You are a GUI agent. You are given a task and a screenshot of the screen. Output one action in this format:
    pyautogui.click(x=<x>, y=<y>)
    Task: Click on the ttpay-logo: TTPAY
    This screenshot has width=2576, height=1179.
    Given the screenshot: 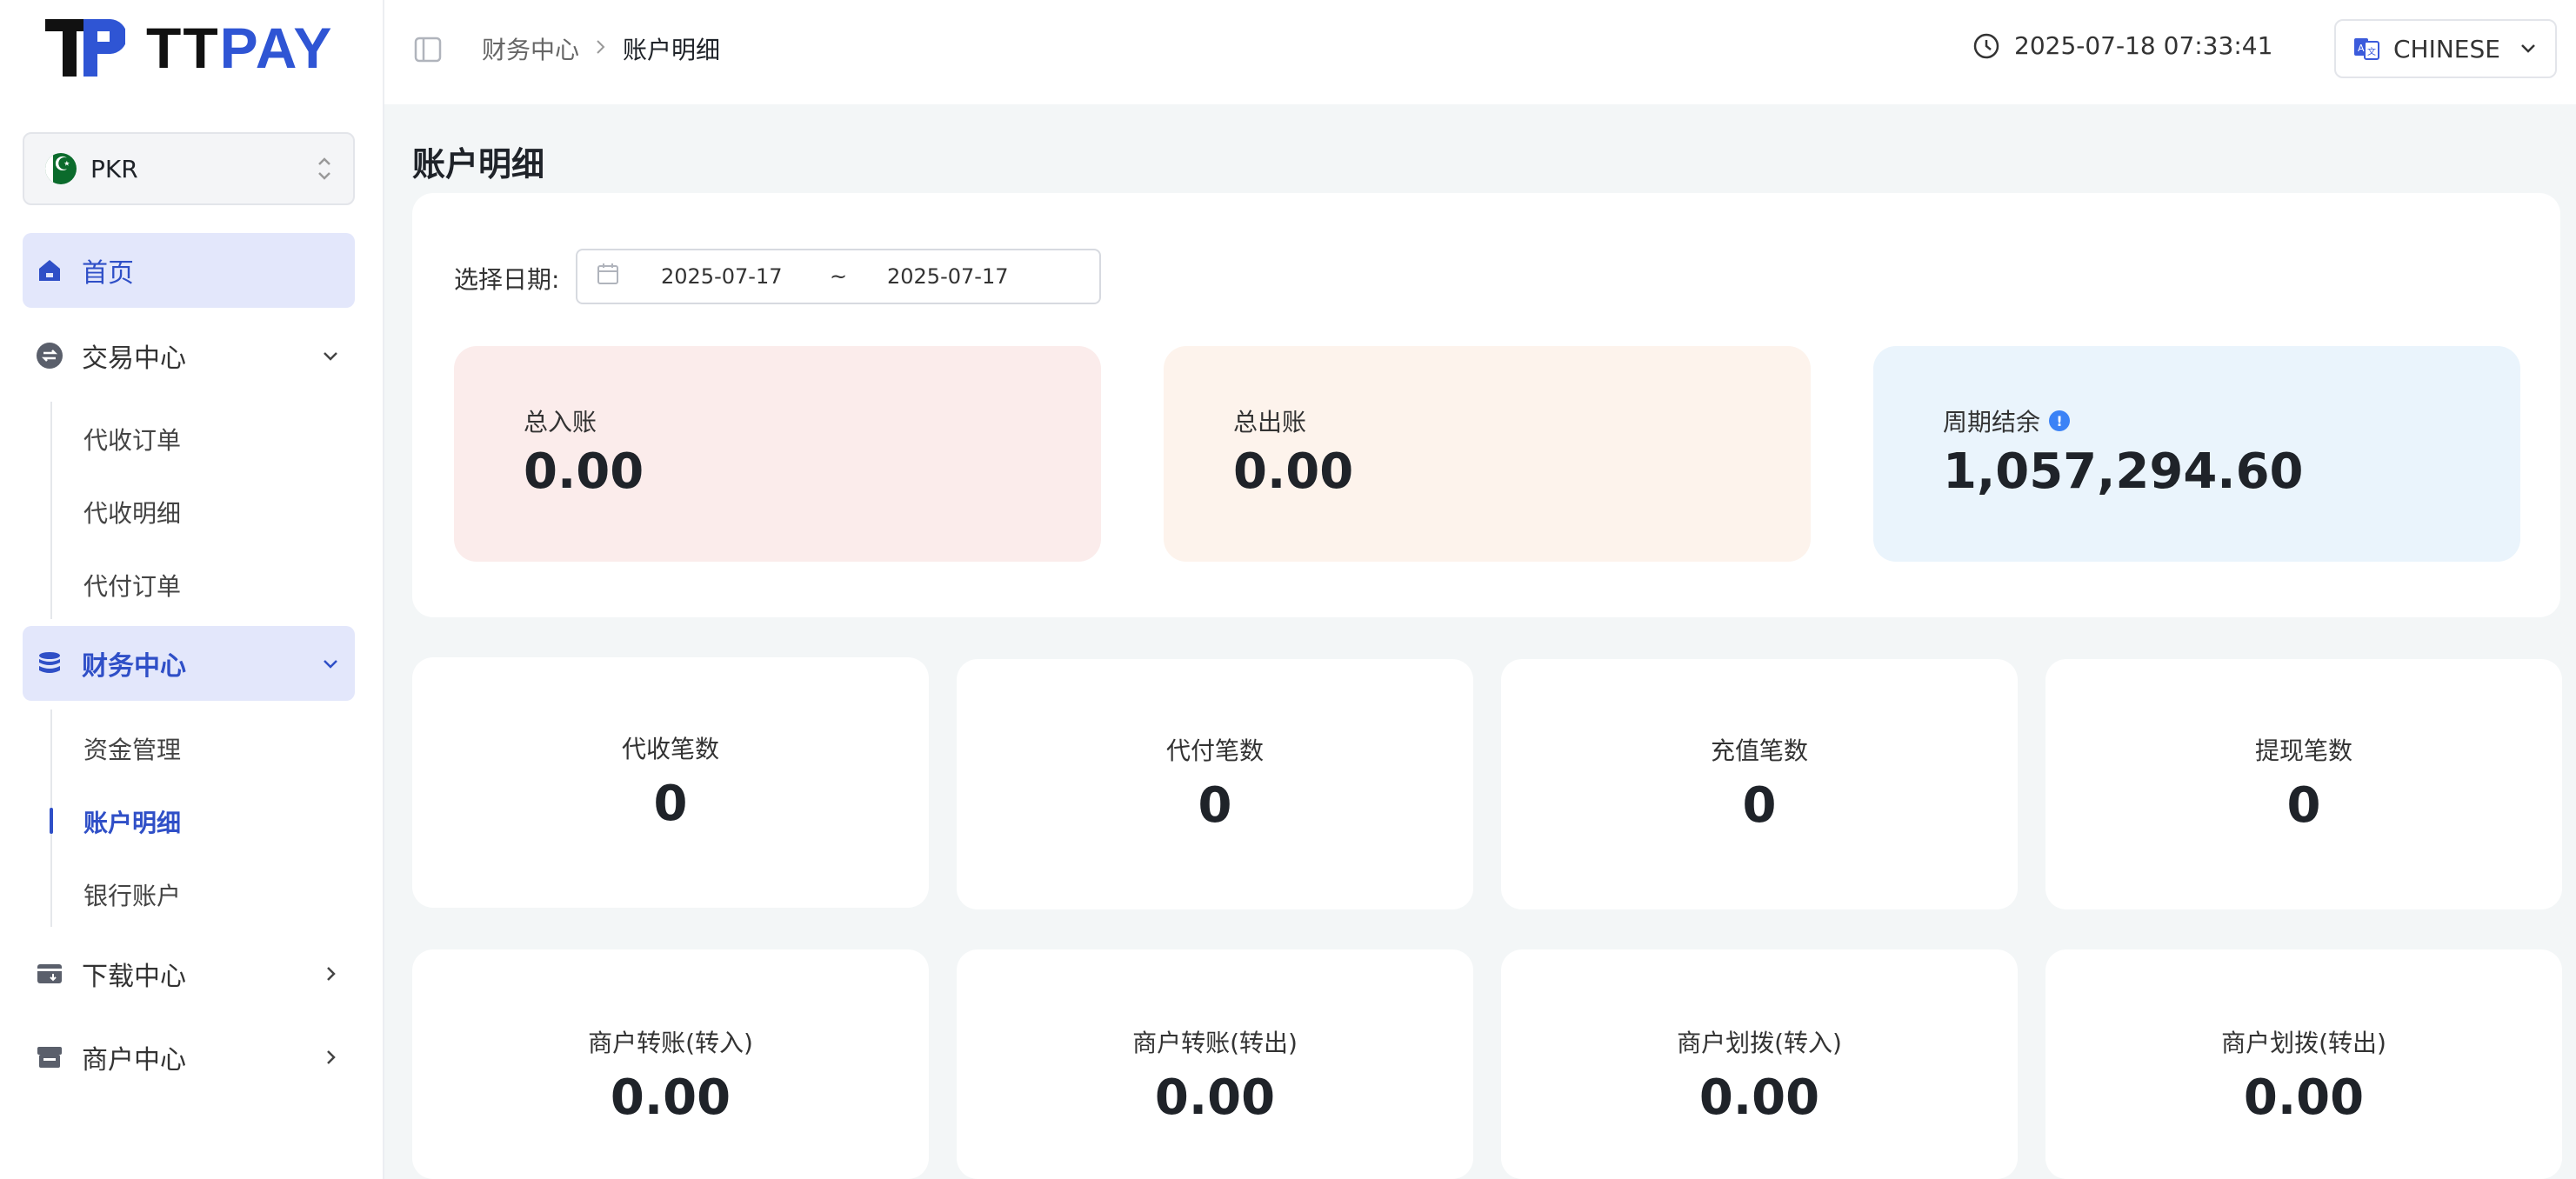 What is the action you would take?
    pyautogui.click(x=189, y=47)
    